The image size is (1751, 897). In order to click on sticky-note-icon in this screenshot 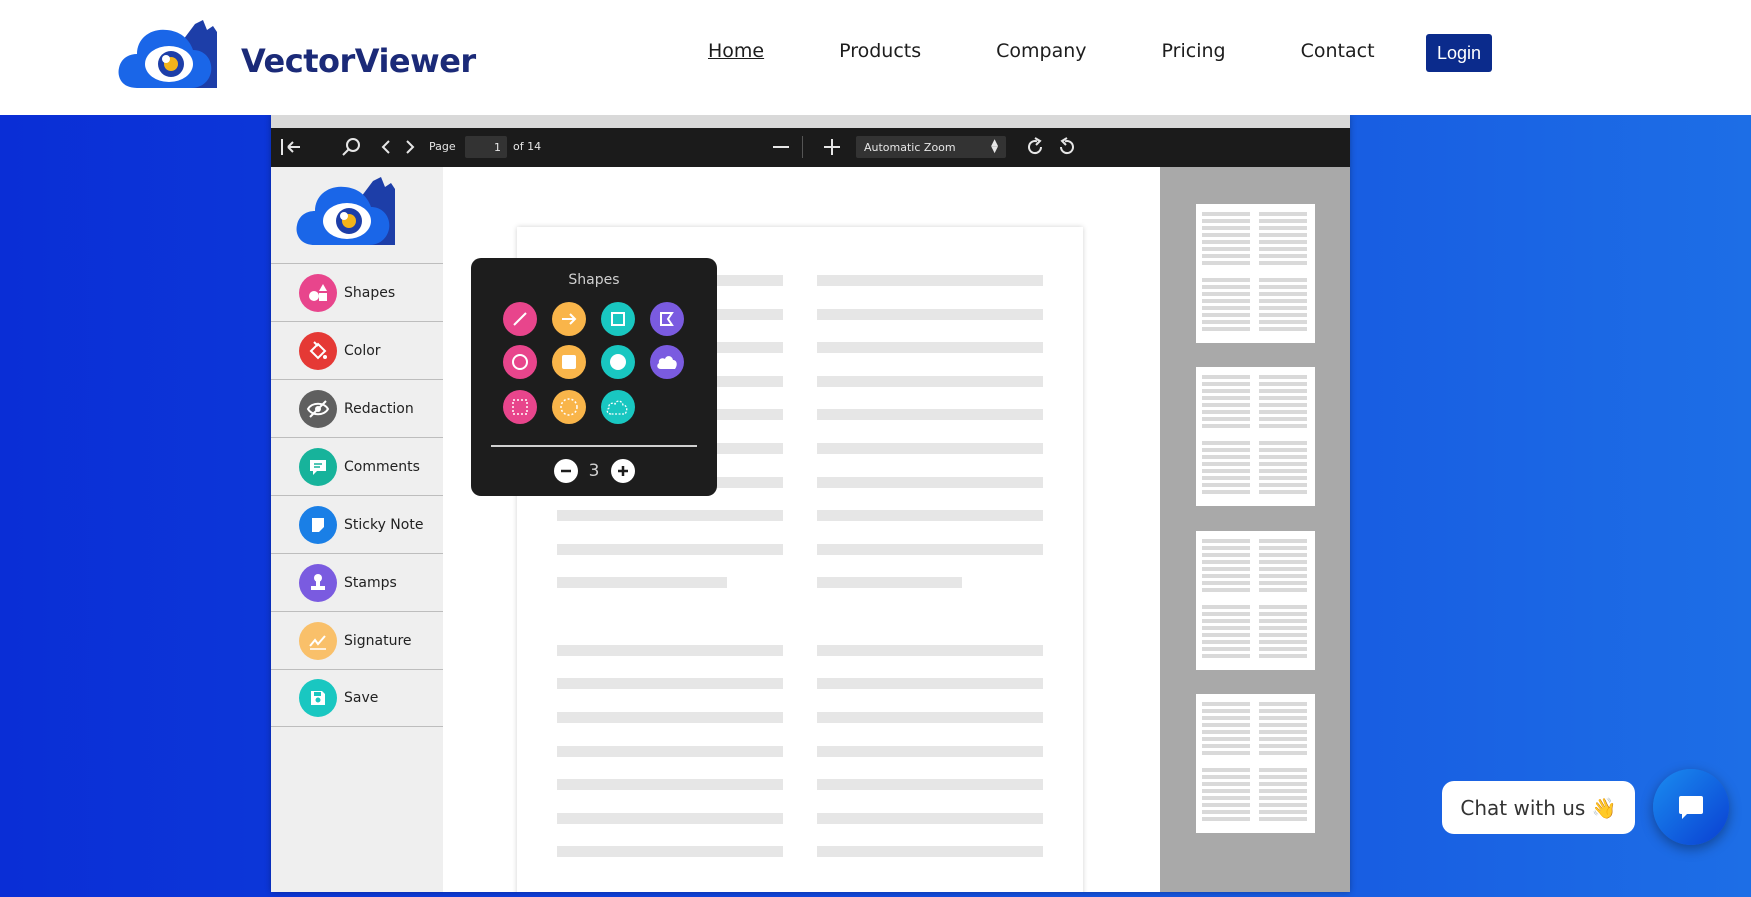, I will do `click(318, 524)`.